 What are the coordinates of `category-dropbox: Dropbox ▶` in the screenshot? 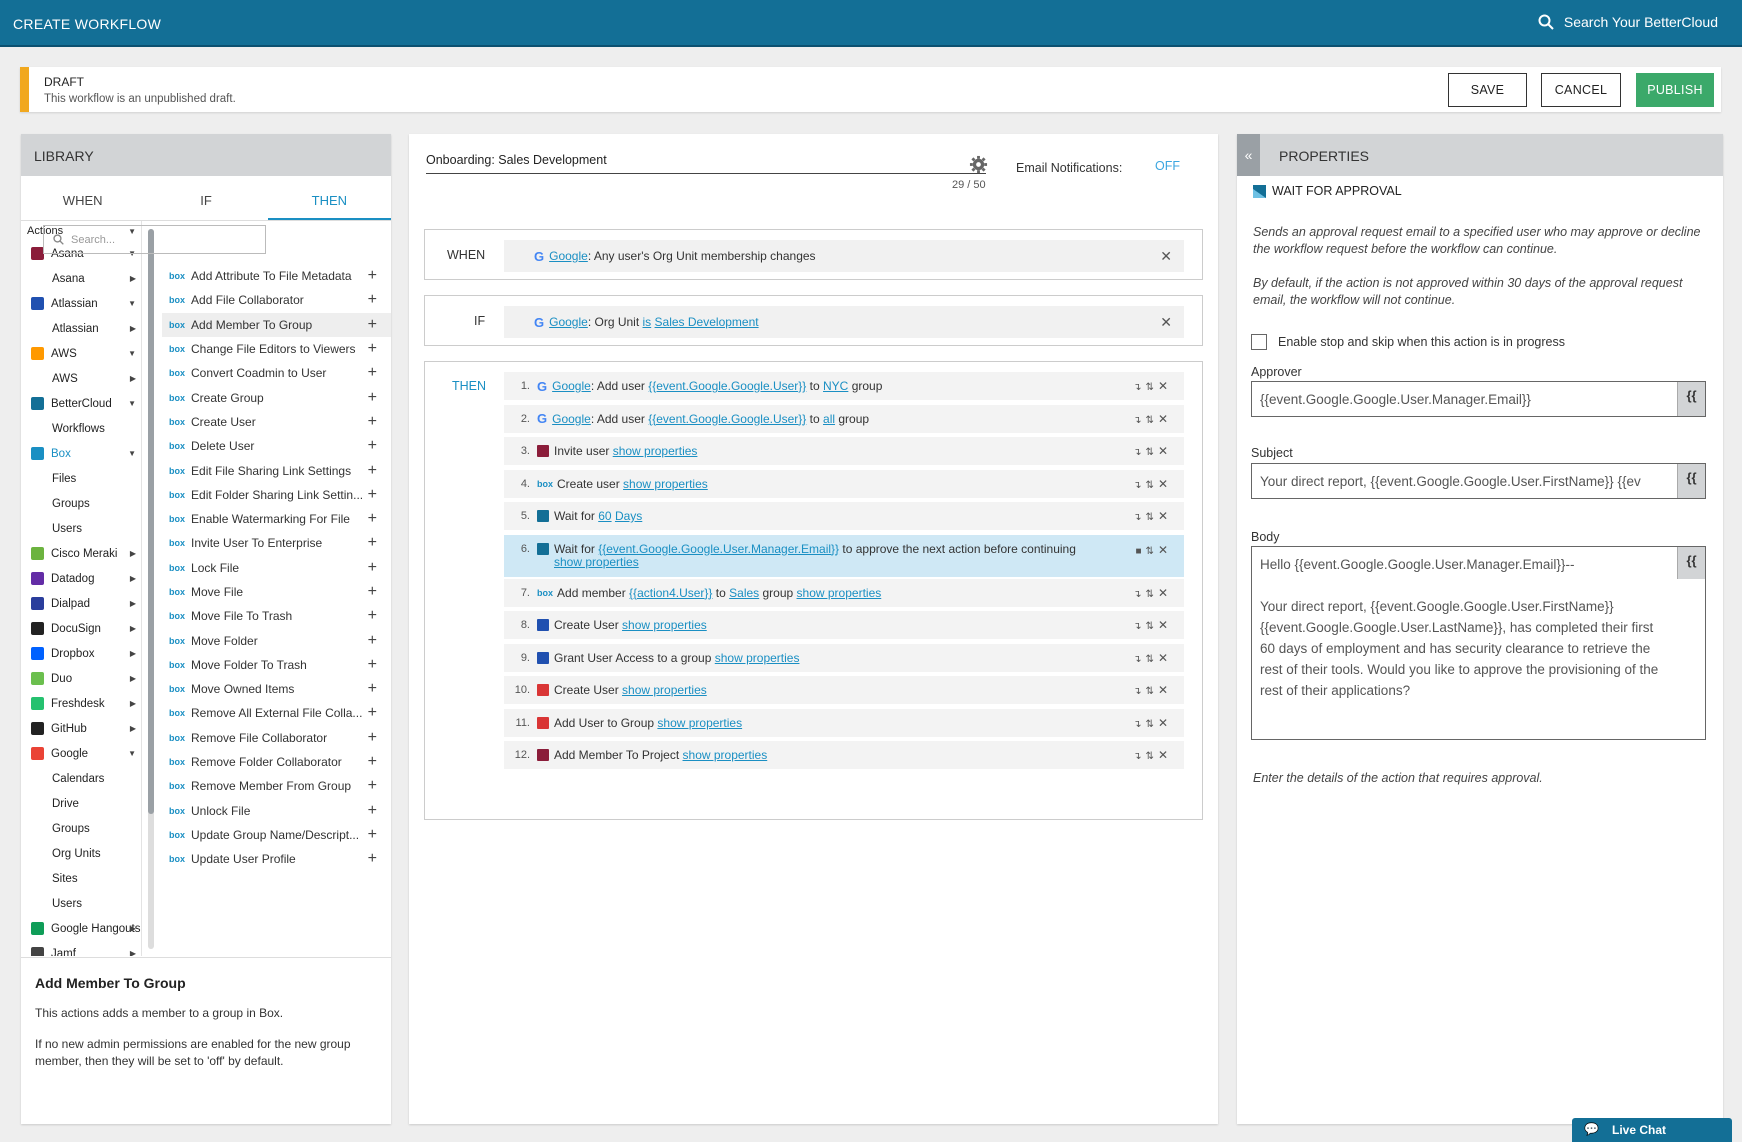 It's located at (81, 653).